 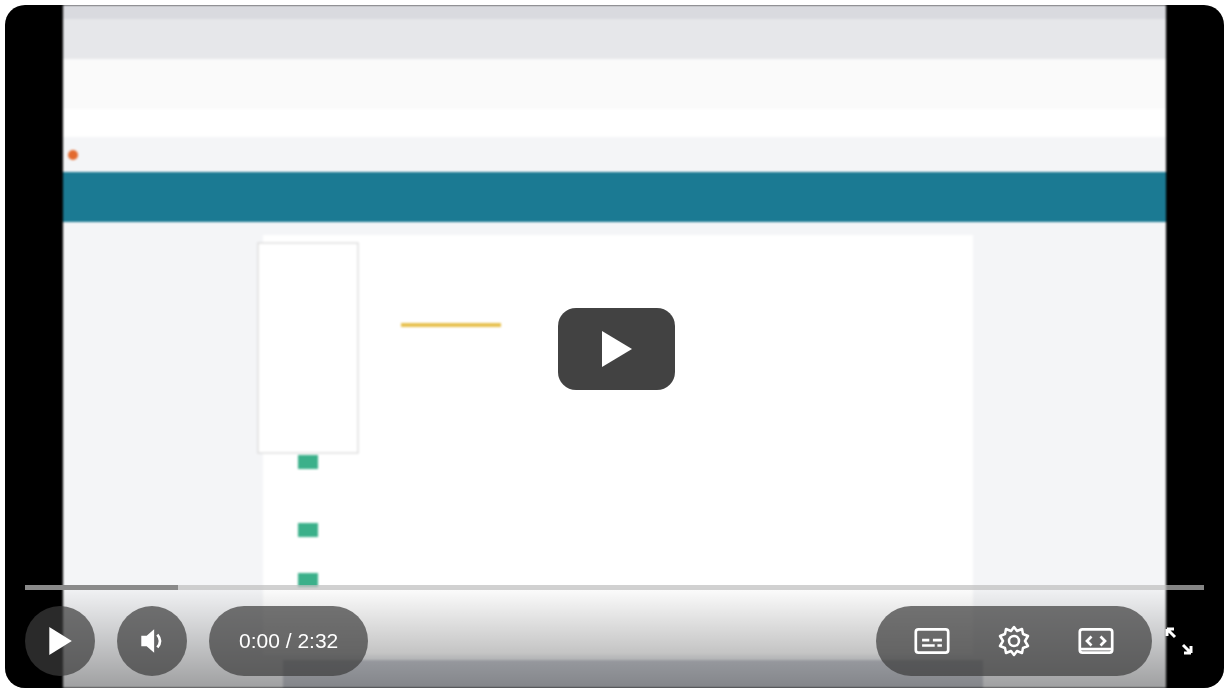 What do you see at coordinates (289, 641) in the screenshot?
I see `time-display: 0:00 / 2:32` at bounding box center [289, 641].